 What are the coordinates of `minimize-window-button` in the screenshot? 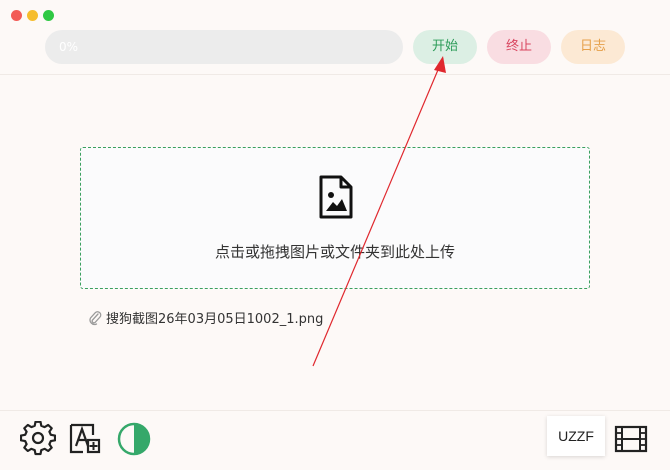 It's located at (32, 15).